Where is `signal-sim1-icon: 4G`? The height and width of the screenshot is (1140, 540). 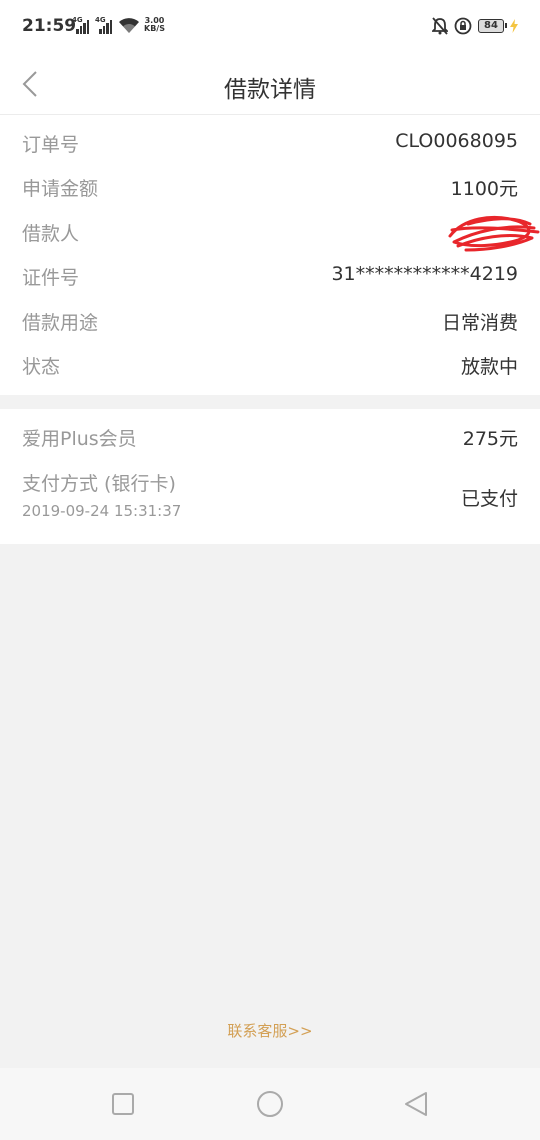
signal-sim1-icon: 4G is located at coordinates (81, 25).